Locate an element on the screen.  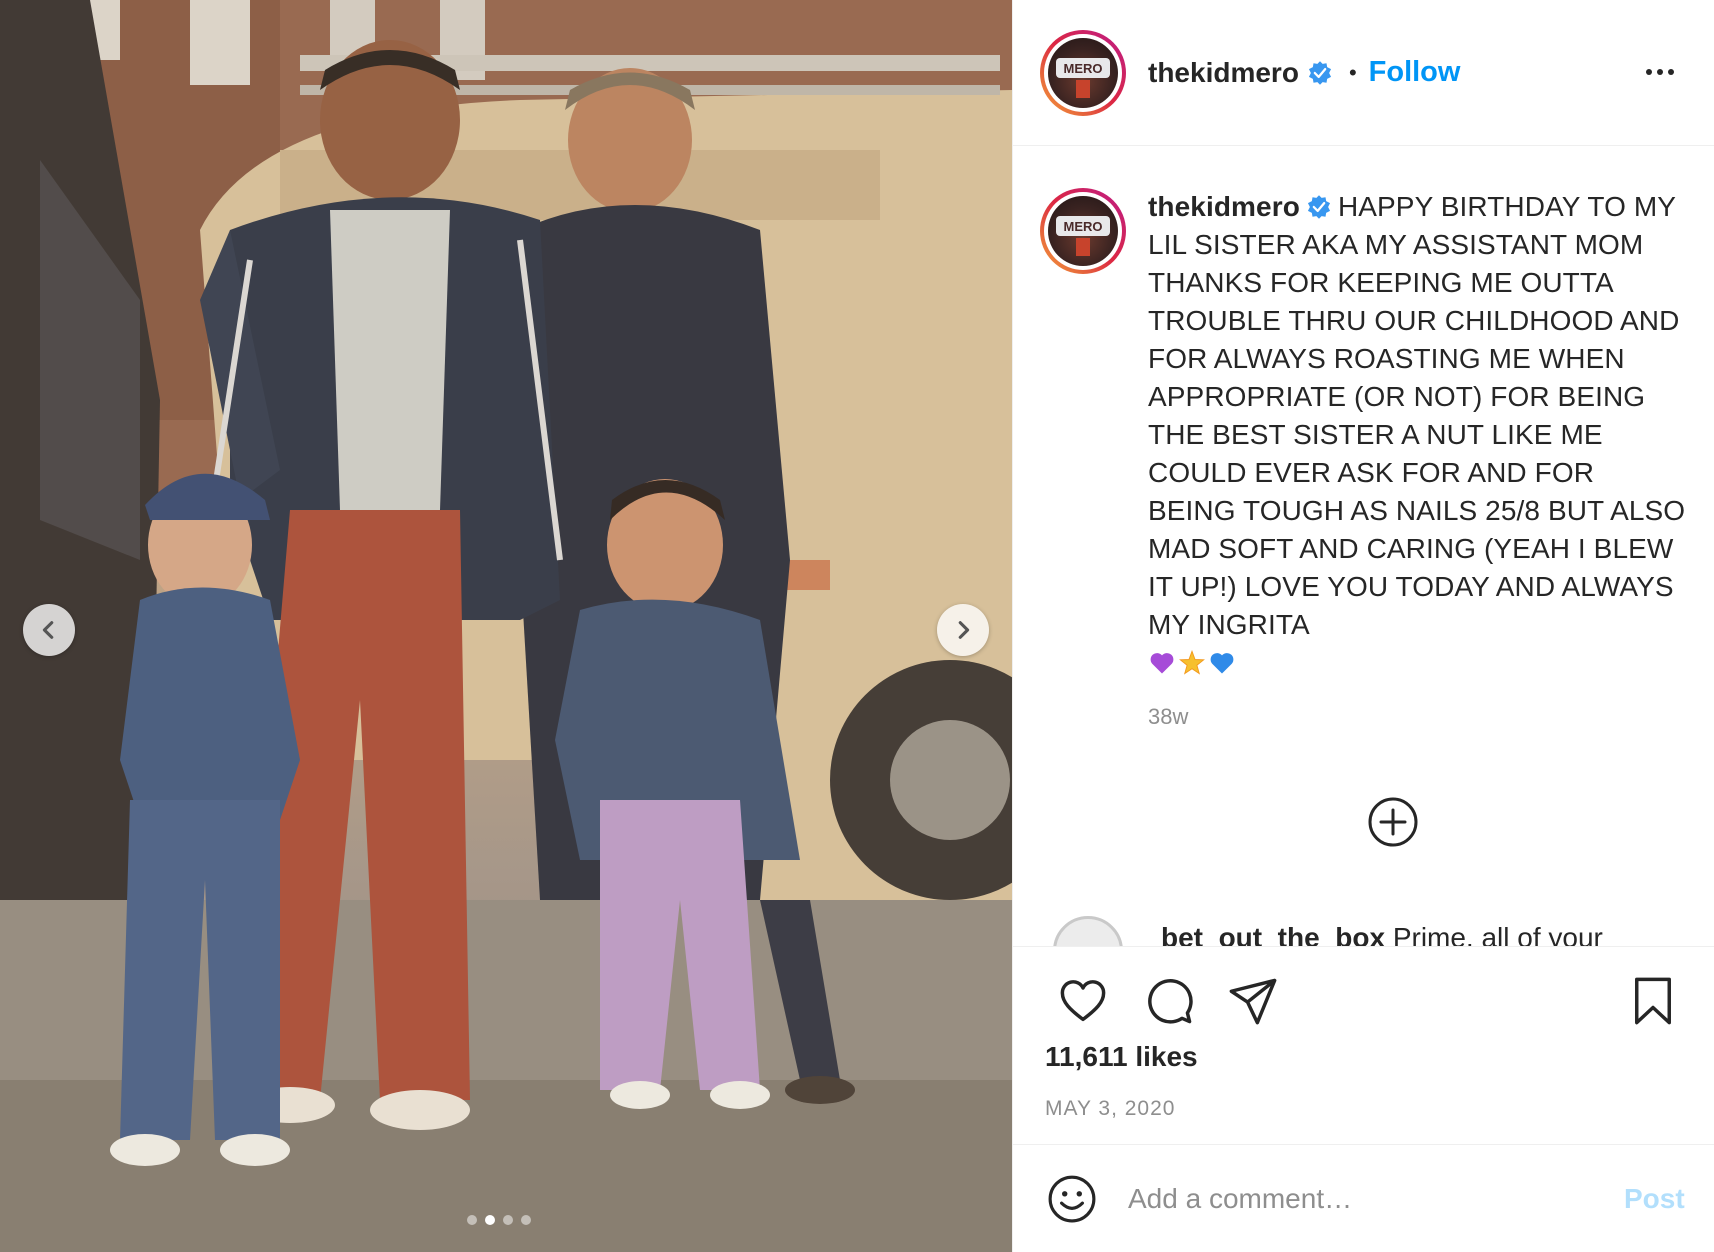
smiley-icon is located at coordinates (1072, 1198).